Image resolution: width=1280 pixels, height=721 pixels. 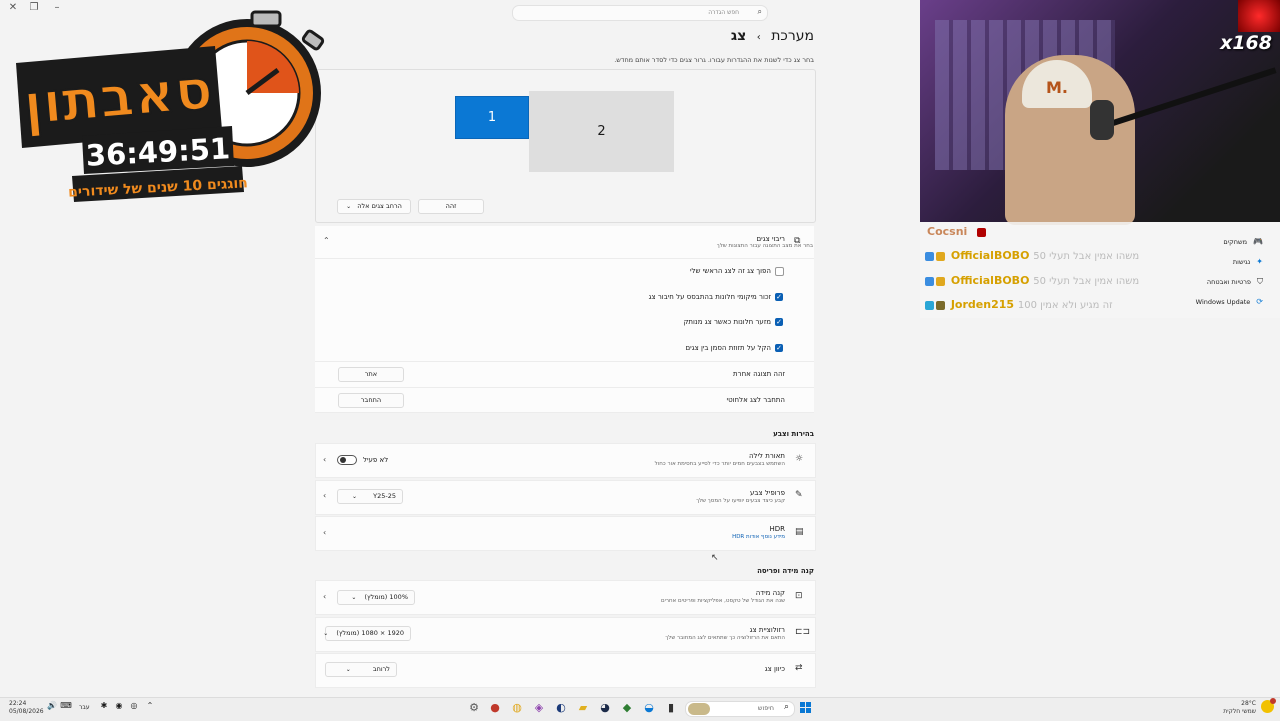 What do you see at coordinates (495, 707) in the screenshot?
I see `app-icon: ●` at bounding box center [495, 707].